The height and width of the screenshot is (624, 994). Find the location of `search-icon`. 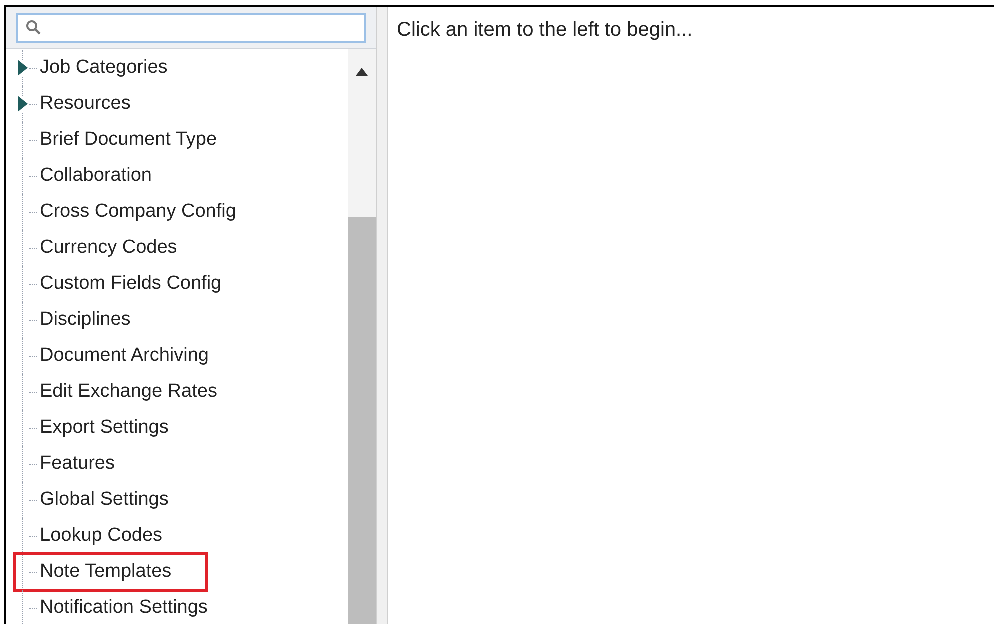

search-icon is located at coordinates (34, 28).